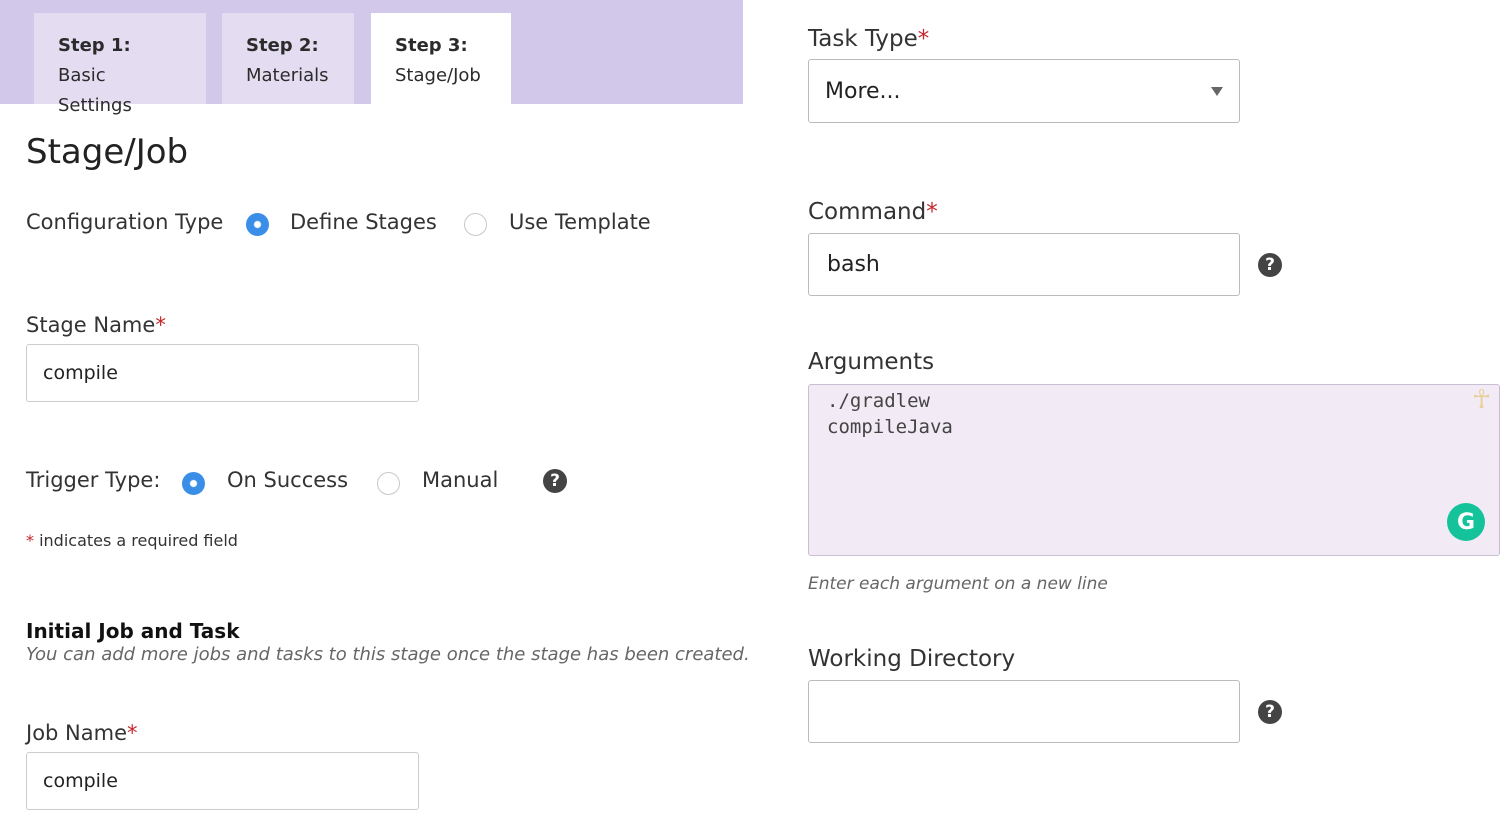 This screenshot has width=1512, height=822. I want to click on define-stages-label: Define Stages, so click(363, 222).